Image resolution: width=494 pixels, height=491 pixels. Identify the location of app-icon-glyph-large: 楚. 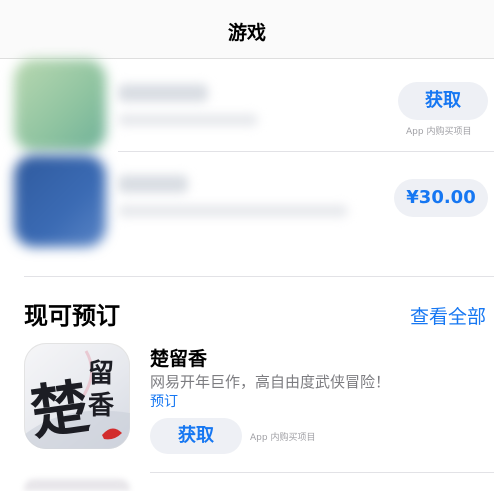
(60, 410).